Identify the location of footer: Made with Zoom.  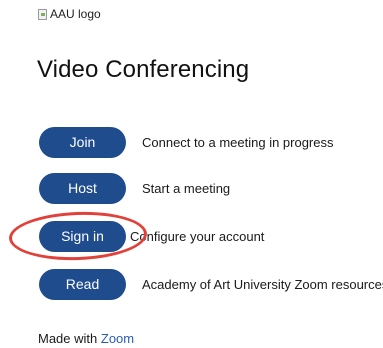
(86, 338).